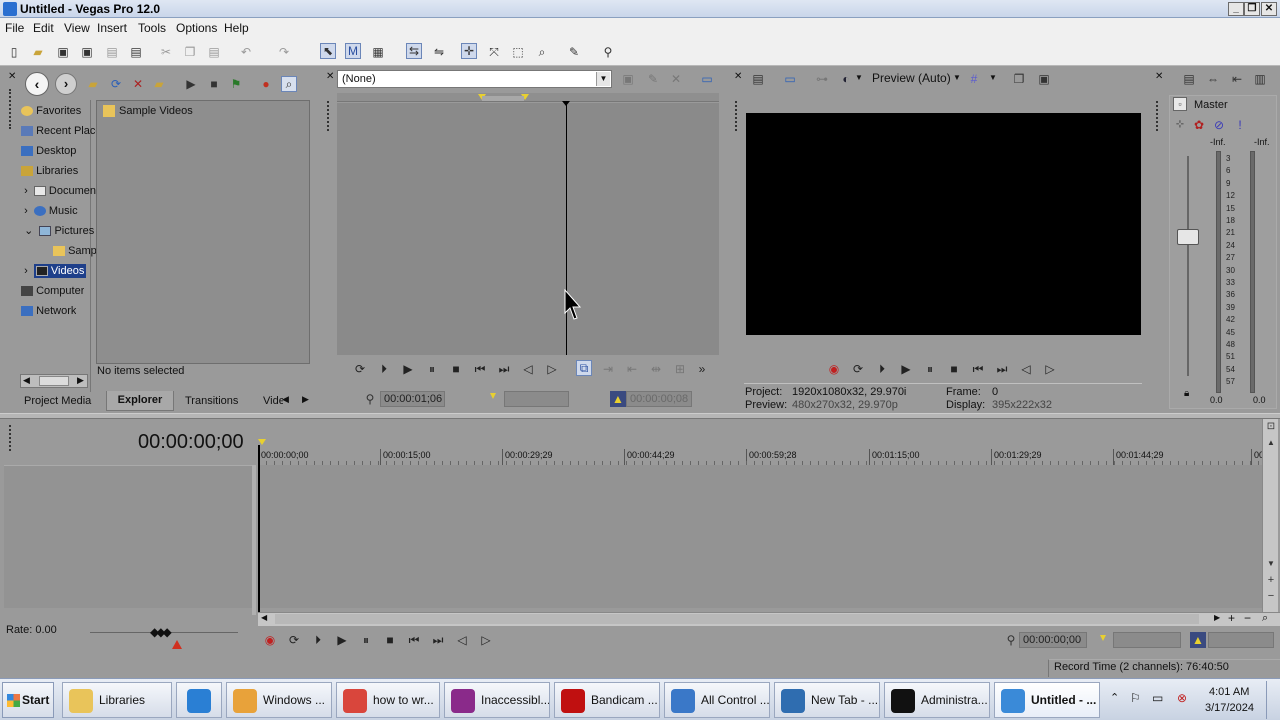 The image size is (1280, 720). Describe the element at coordinates (1199, 125) in the screenshot. I see `master-fx-chain-icon: ✿` at that location.